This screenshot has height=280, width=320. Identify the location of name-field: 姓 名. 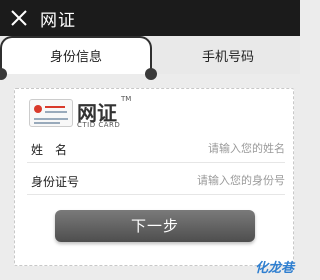
(156, 148).